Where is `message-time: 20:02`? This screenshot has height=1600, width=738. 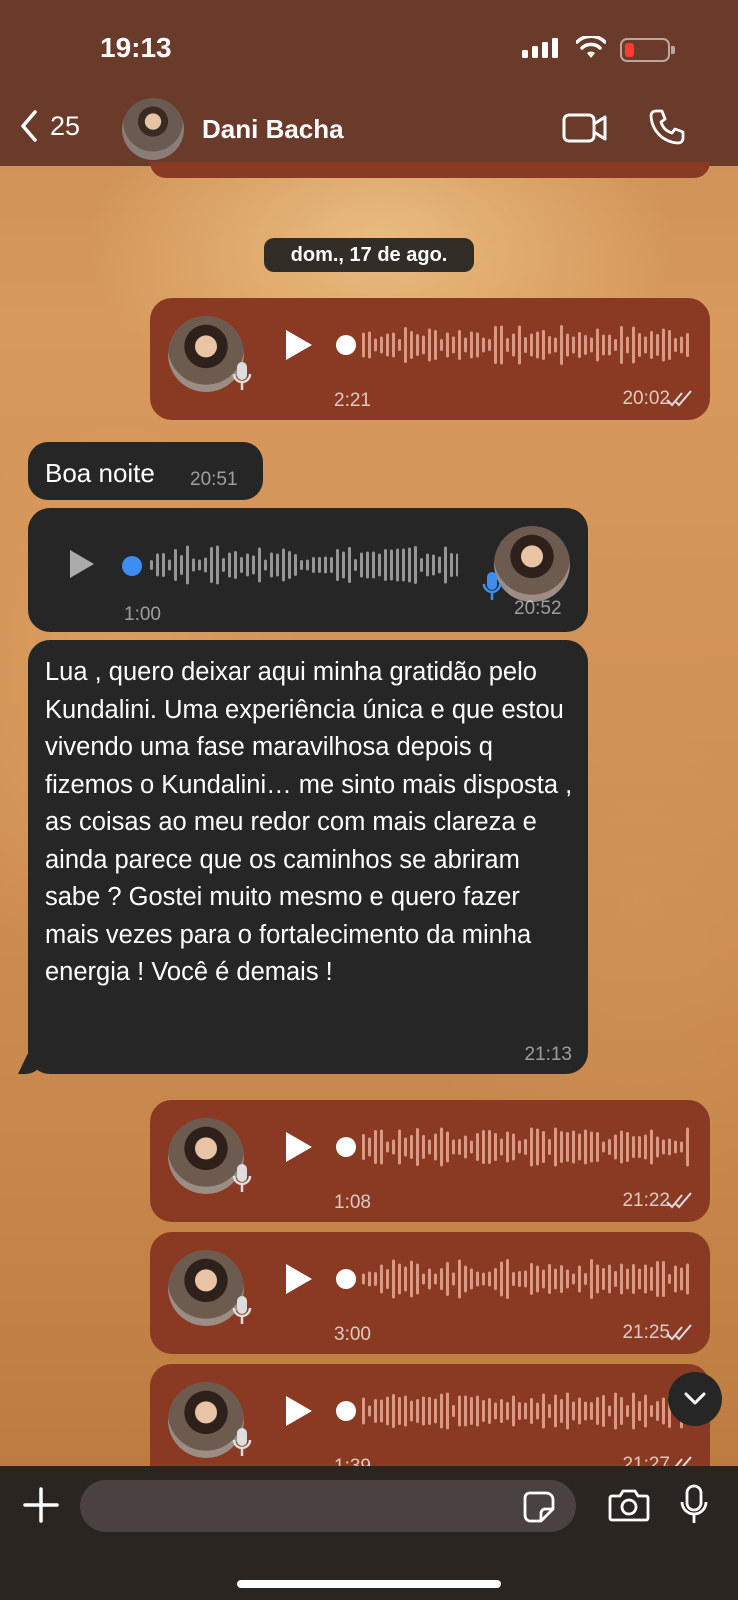 message-time: 20:02 is located at coordinates (646, 398).